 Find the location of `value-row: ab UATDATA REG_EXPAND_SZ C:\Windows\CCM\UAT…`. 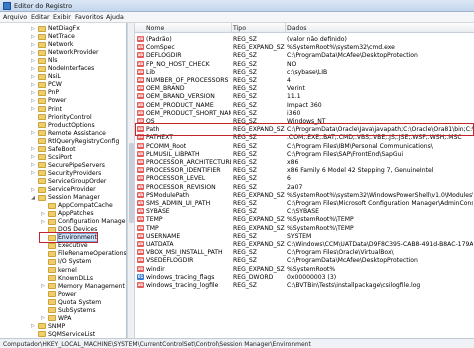

value-row: ab UATDATA REG_EXPAND_SZ C:\Windows\CCM\UAT… is located at coordinates (304, 244).